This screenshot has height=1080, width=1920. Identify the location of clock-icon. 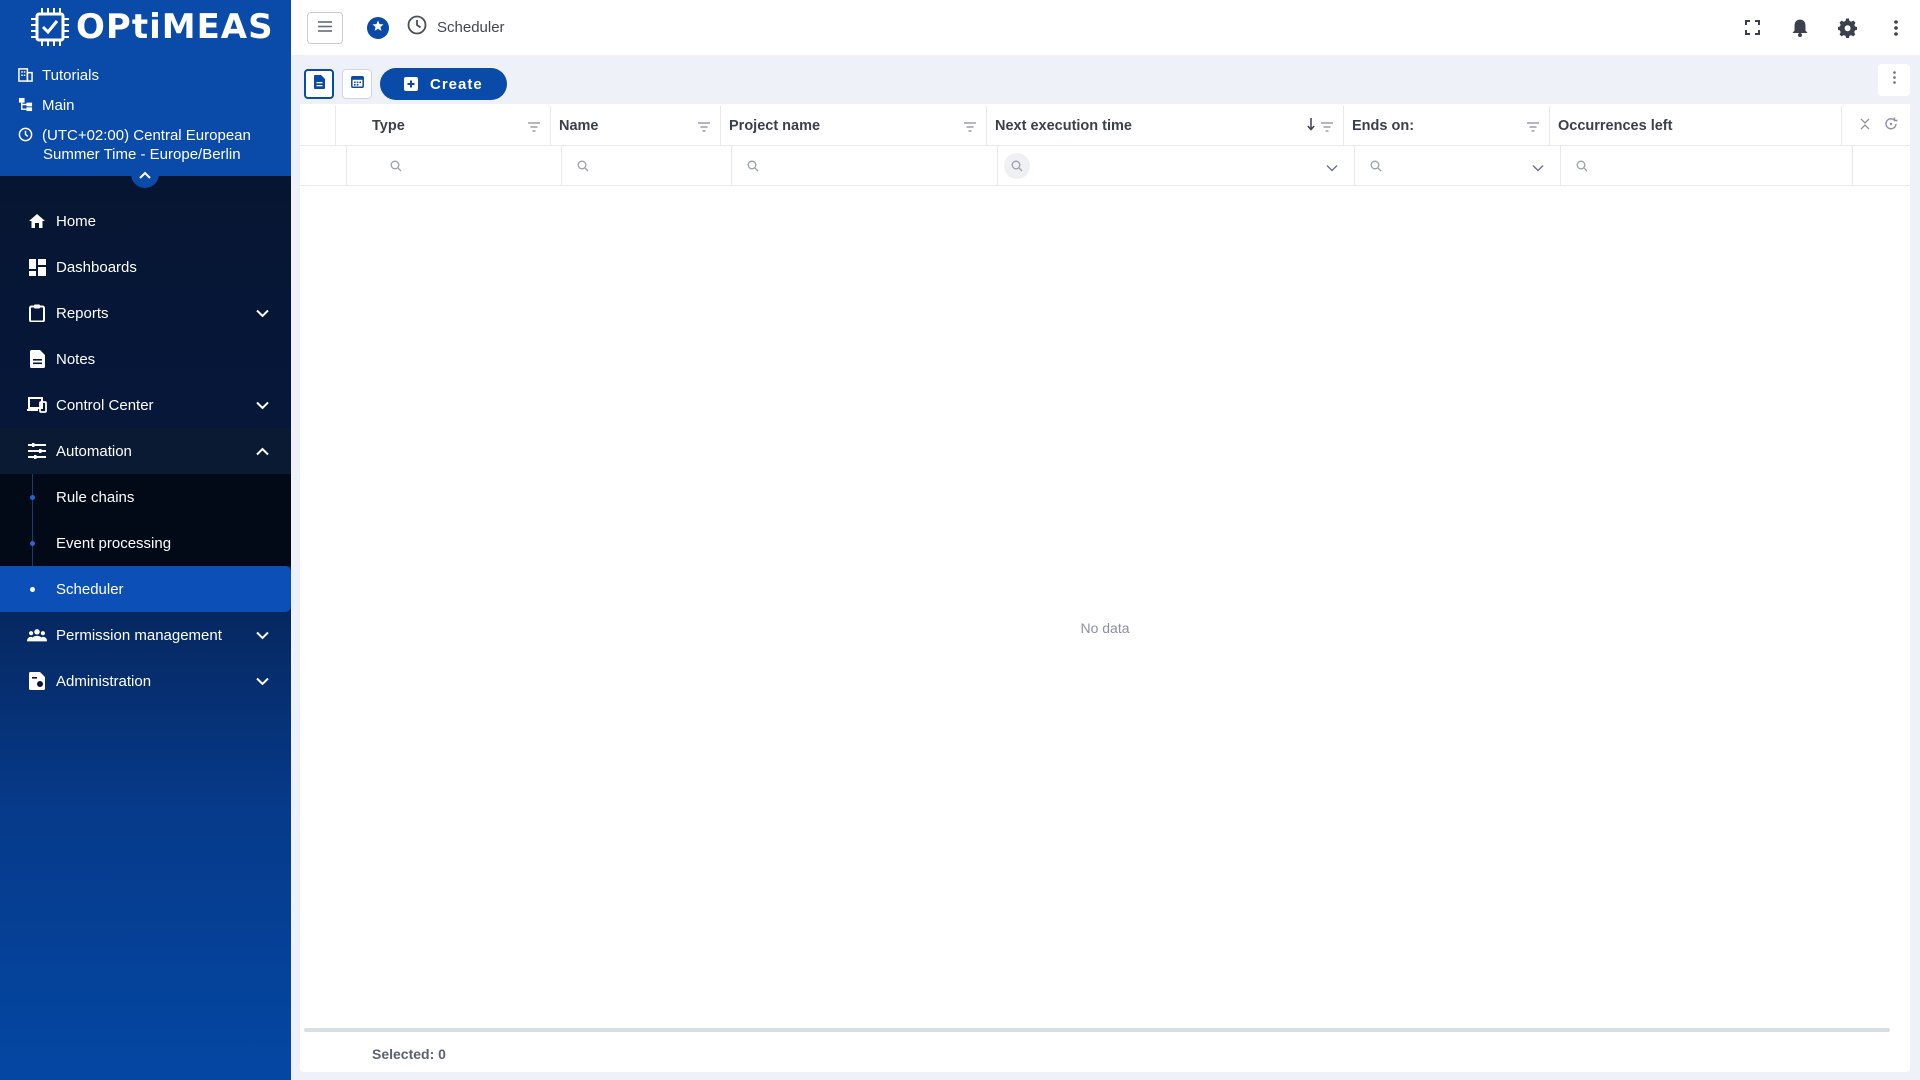
(417, 27).